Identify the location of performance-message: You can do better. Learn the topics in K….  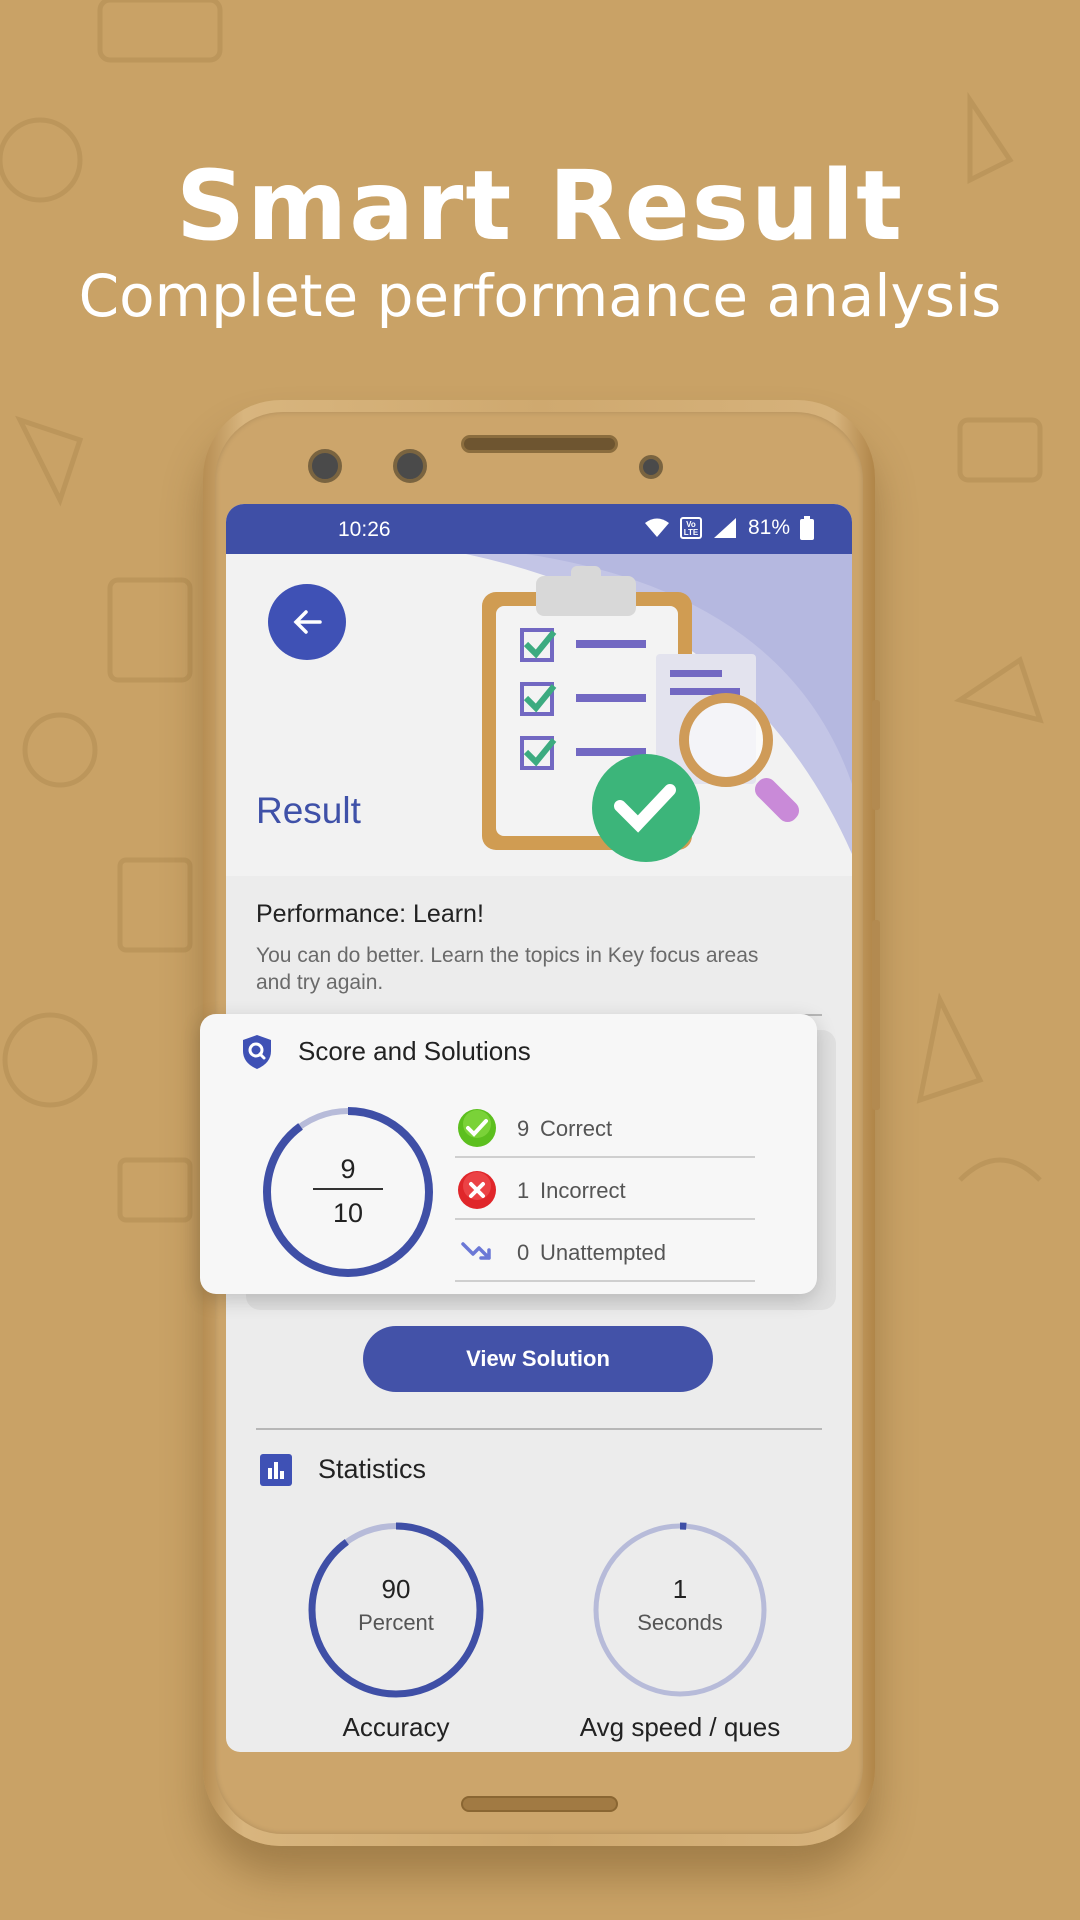
(507, 969).